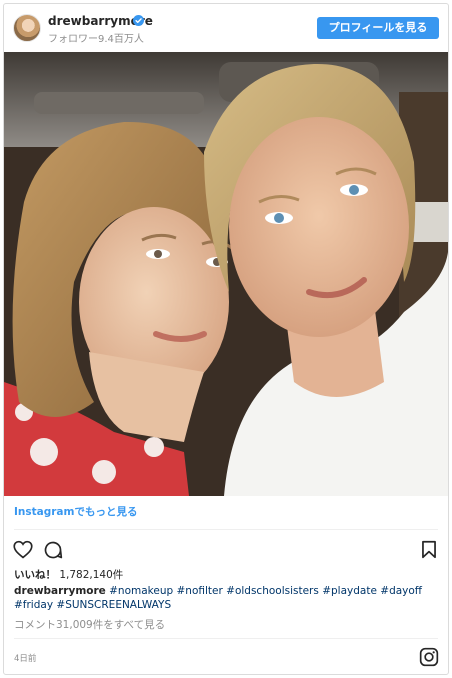 This screenshot has width=452, height=678. Describe the element at coordinates (349, 591) in the screenshot. I see `hashtag-link: #playdate` at that location.